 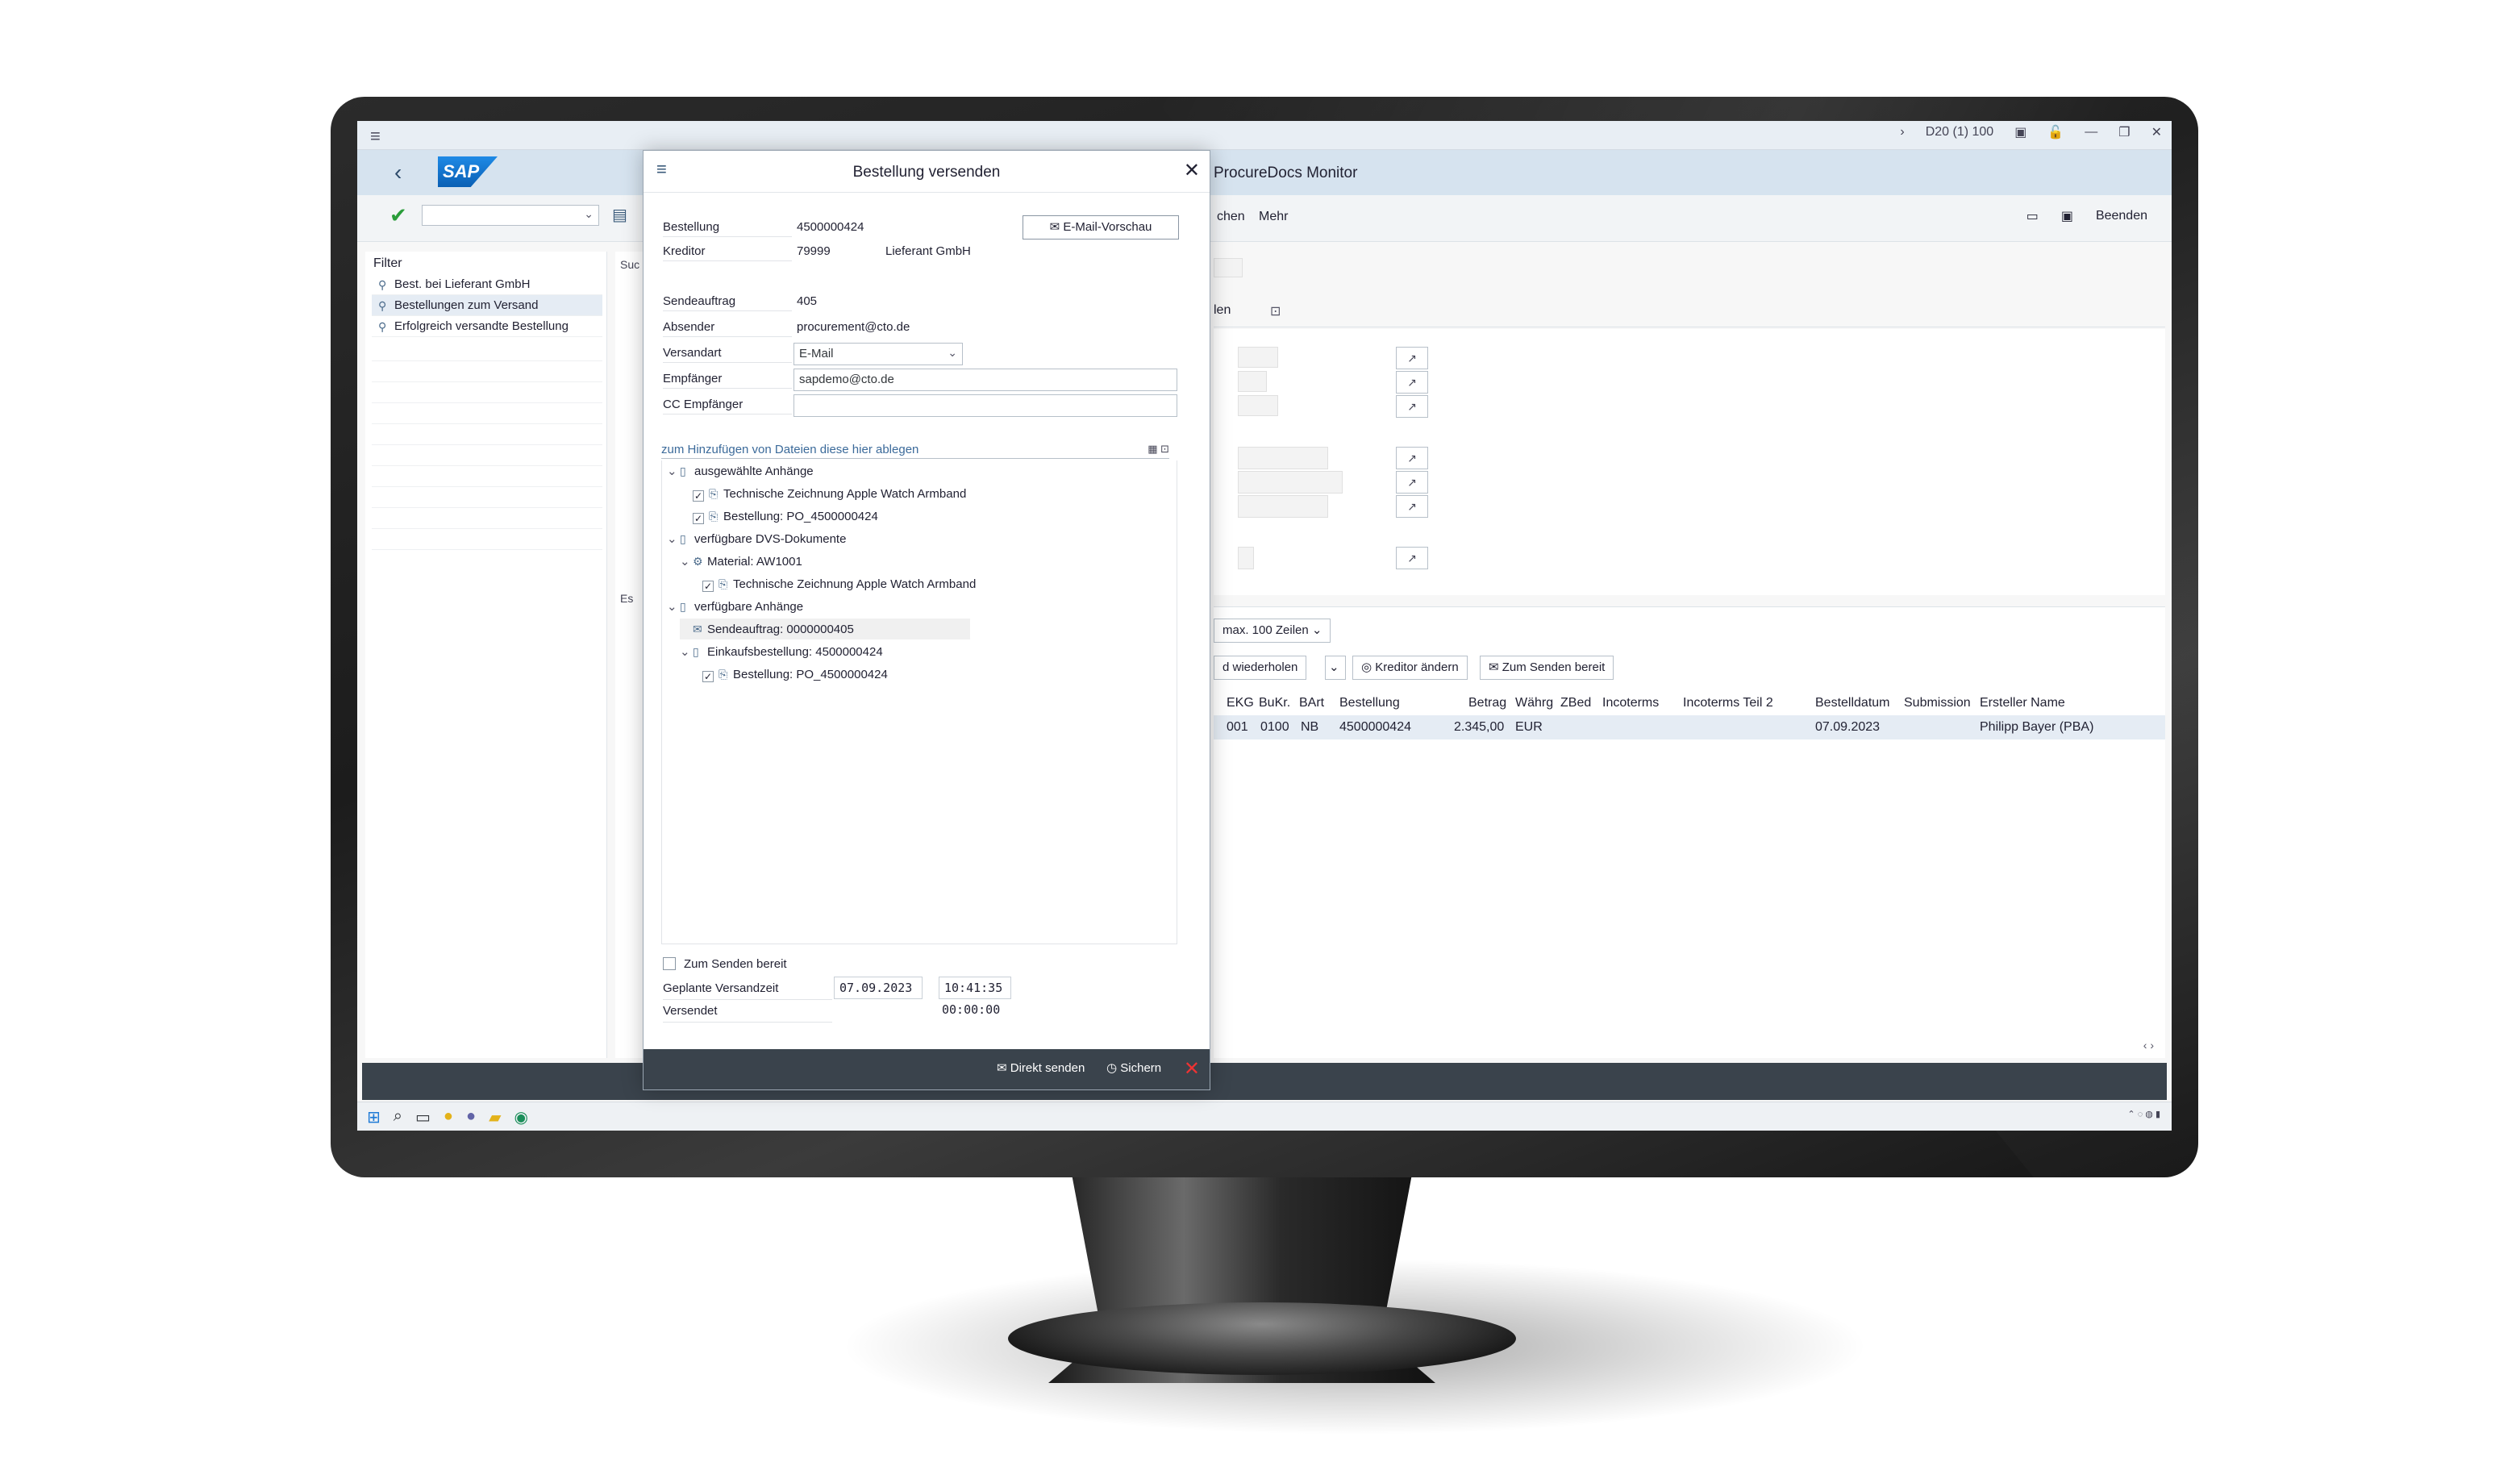 I want to click on back-icon: ‹, so click(x=398, y=172).